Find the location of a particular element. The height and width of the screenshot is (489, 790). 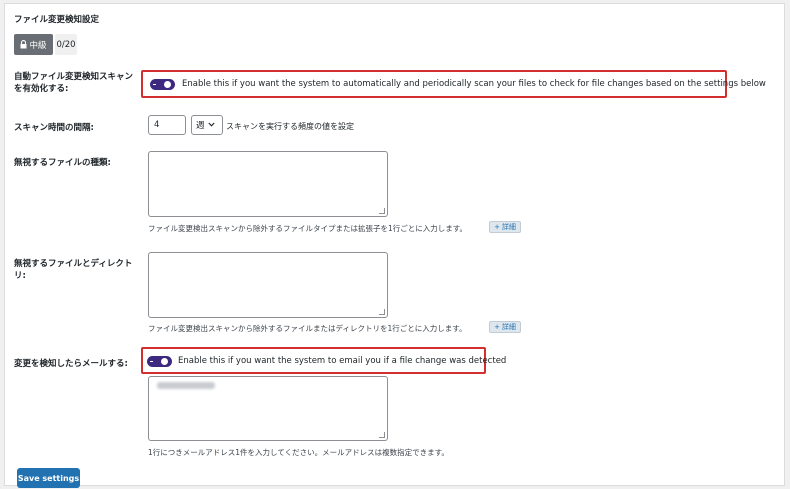

auto-scan-toggle is located at coordinates (162, 84).